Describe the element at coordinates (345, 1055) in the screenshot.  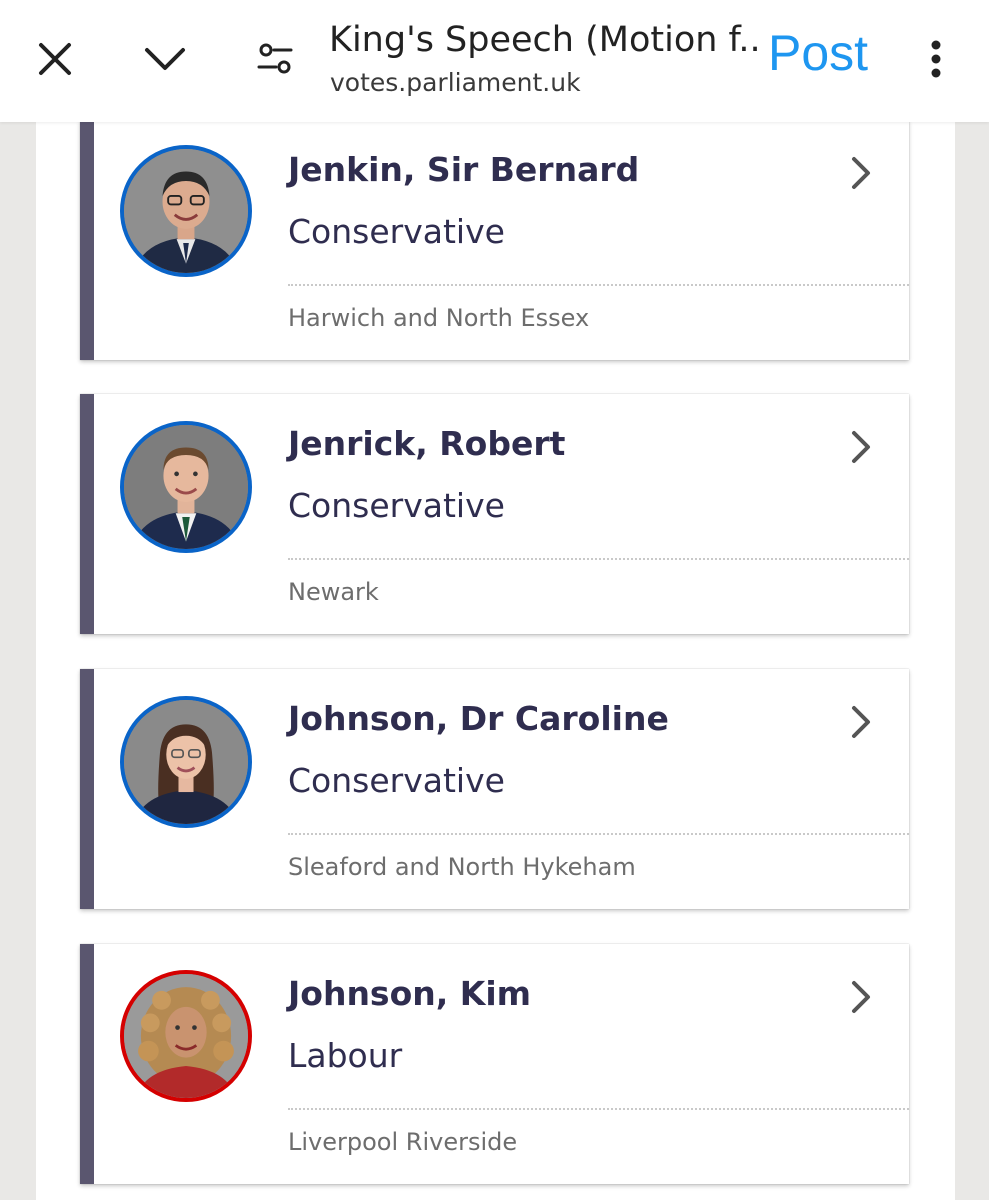
I see `member-party: Labour` at that location.